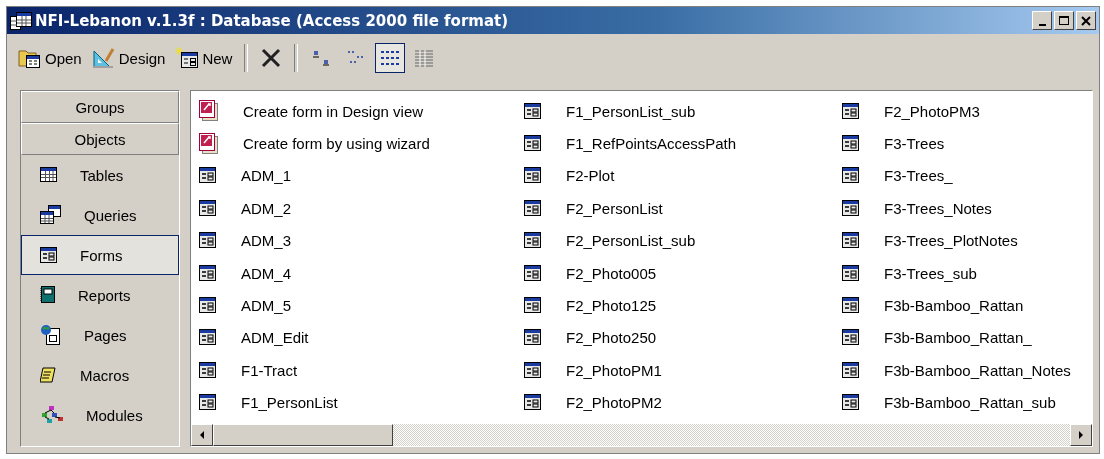  Describe the element at coordinates (269, 370) in the screenshot. I see `object-name: F1-Tract` at that location.